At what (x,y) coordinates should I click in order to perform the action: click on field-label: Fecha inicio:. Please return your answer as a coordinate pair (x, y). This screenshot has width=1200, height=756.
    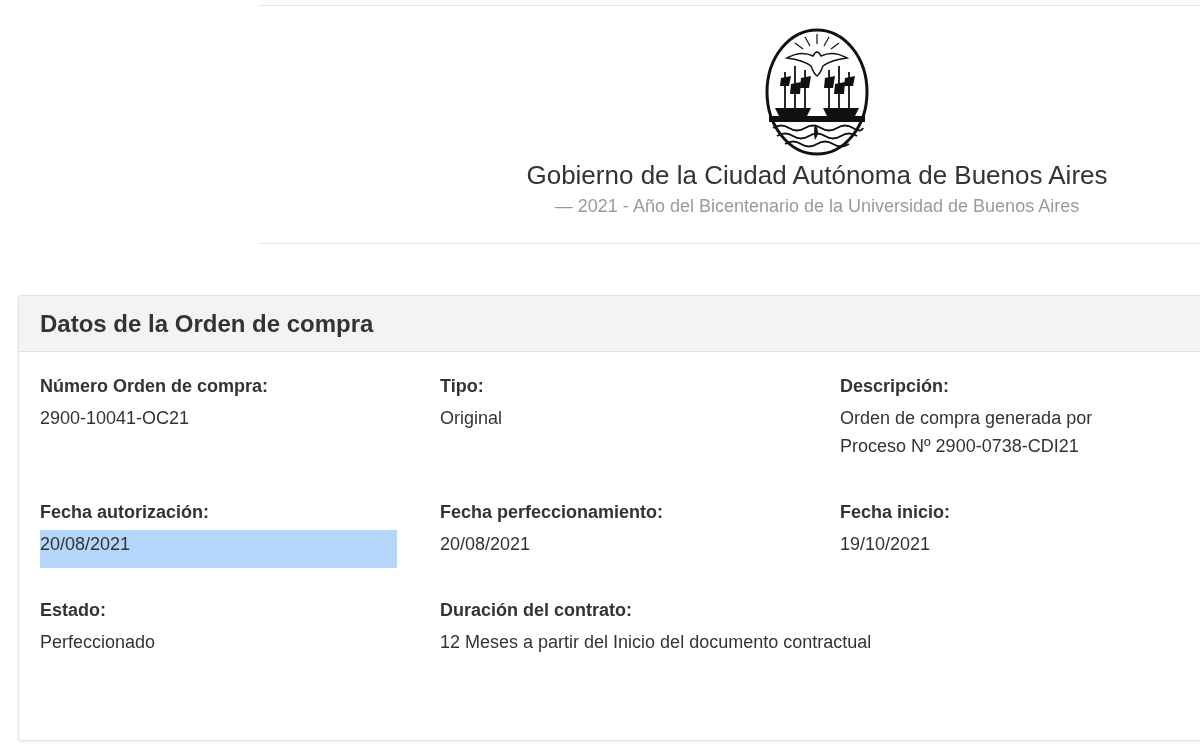
    Looking at the image, I should click on (895, 512).